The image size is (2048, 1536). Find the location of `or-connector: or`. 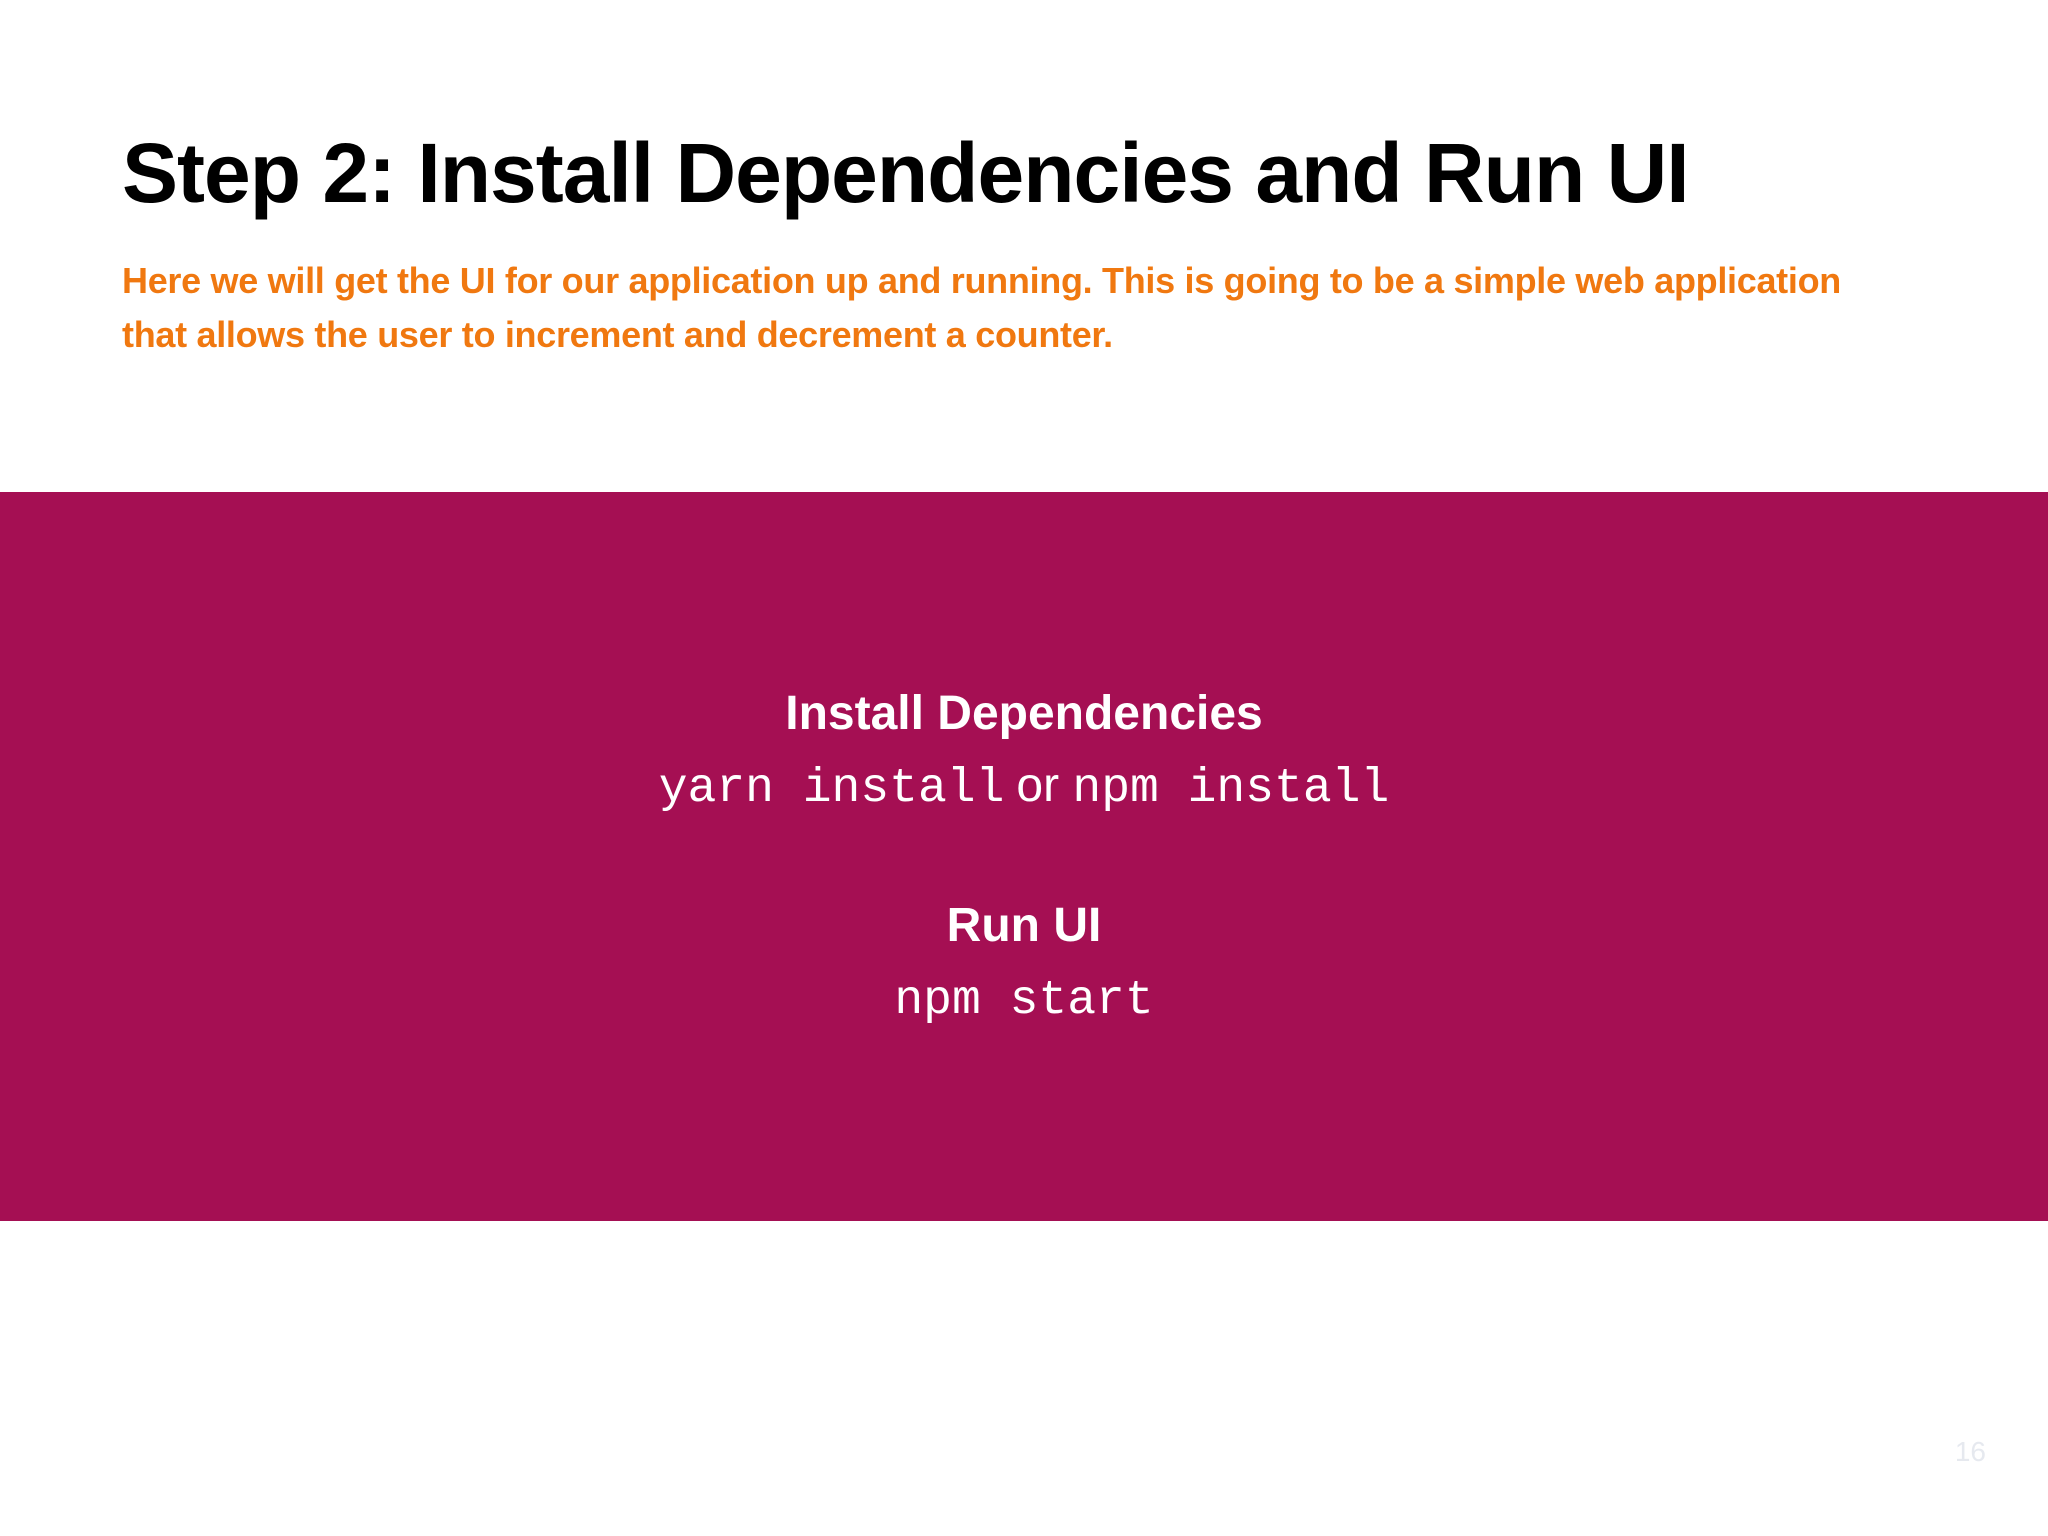

or-connector: or is located at coordinates (1044, 785).